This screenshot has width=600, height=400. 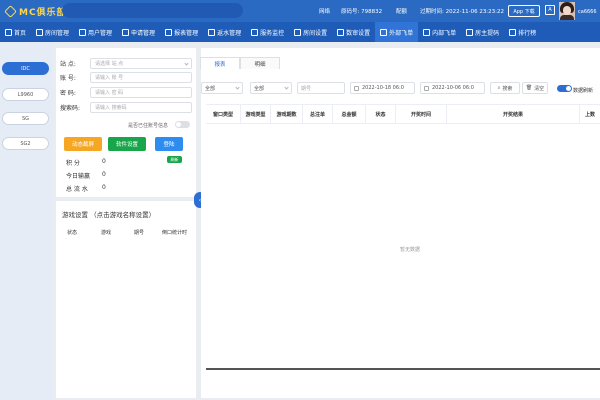 I want to click on period-input: 期号, so click(x=321, y=88).